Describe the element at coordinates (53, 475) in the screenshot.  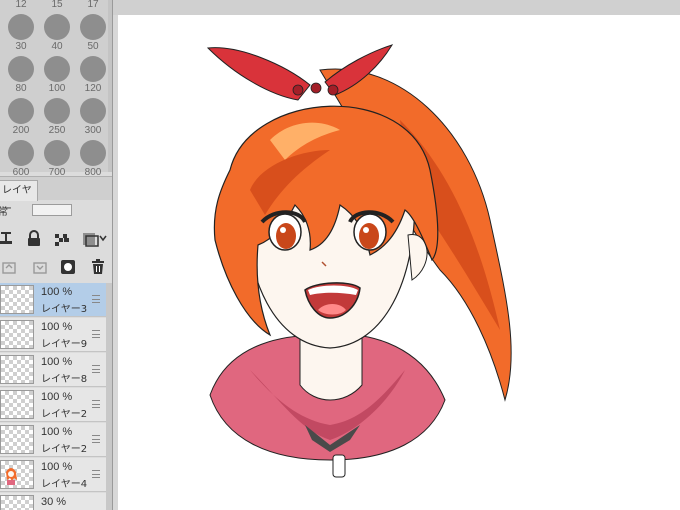
I see `layer-row: 100 % レイヤー4` at that location.